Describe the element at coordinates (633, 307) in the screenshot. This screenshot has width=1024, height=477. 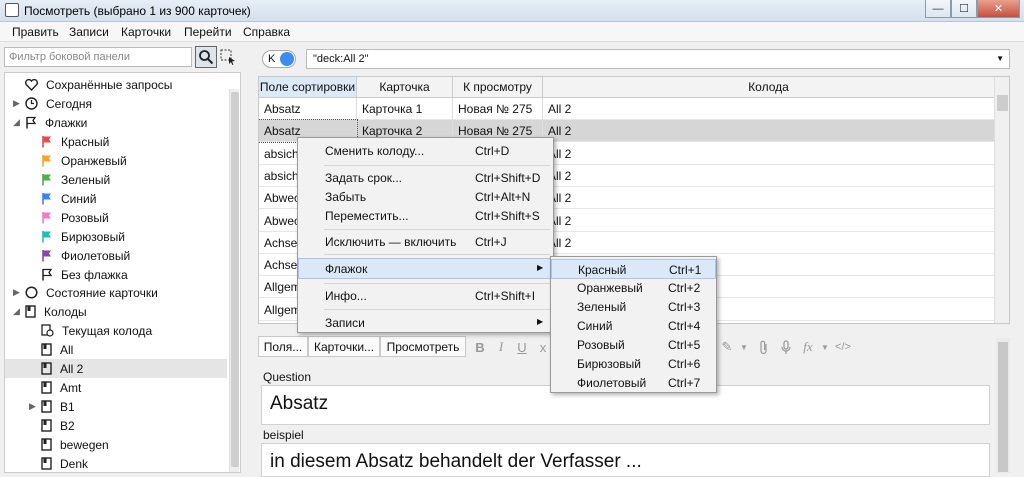
I see `submenu-item-flag-green: Зеленый Ctrl+3` at that location.